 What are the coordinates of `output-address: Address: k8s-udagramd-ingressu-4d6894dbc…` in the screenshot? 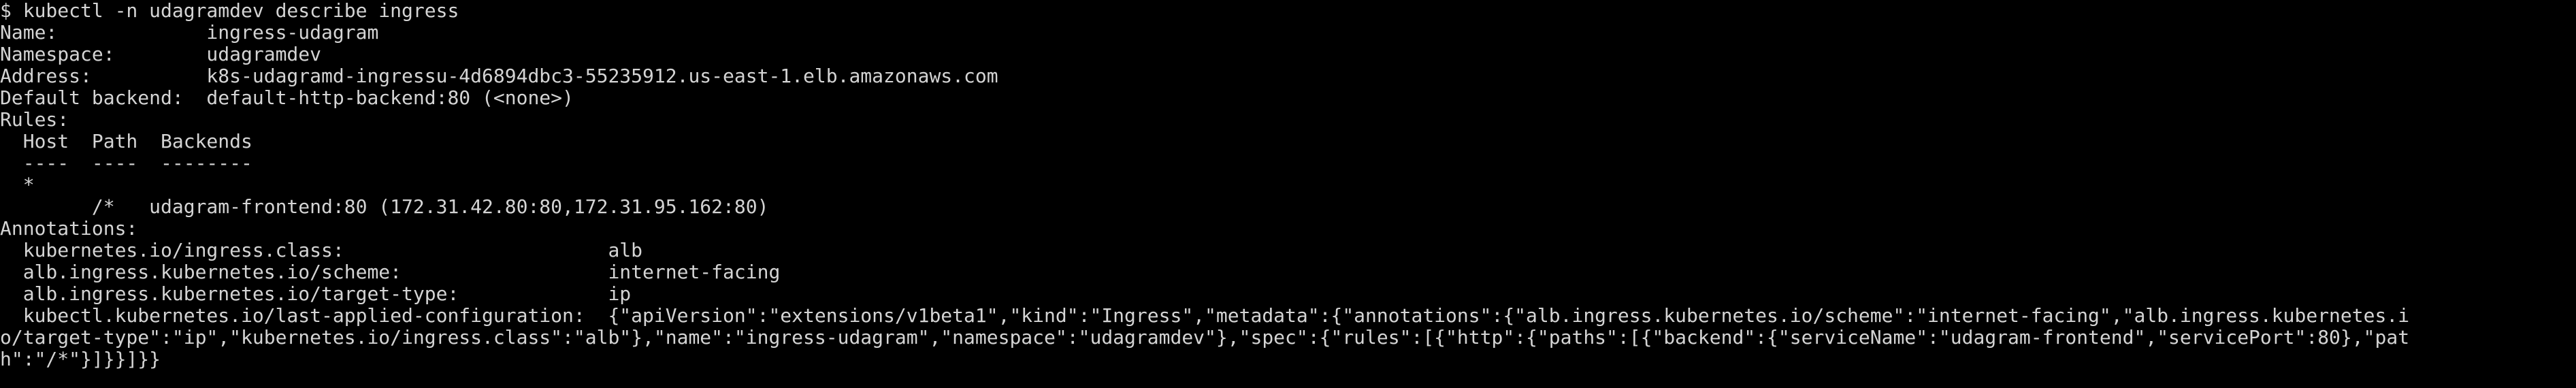 It's located at (499, 76).